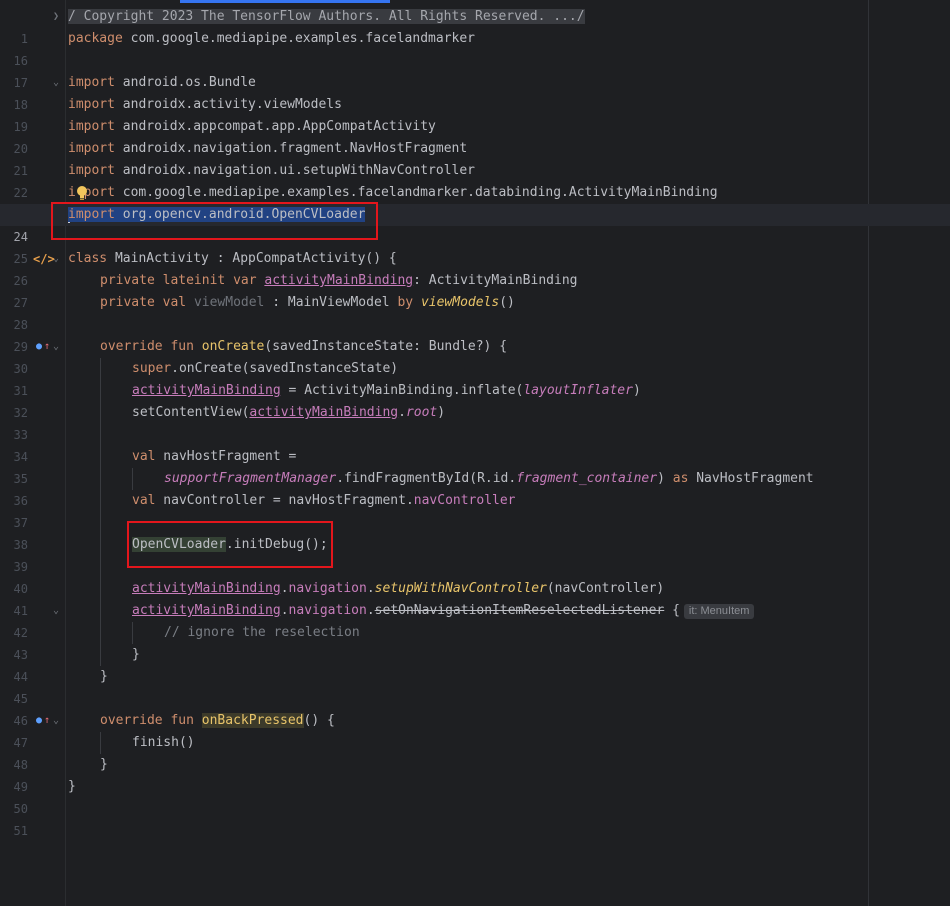  What do you see at coordinates (464, 500) in the screenshot?
I see `property: navController` at bounding box center [464, 500].